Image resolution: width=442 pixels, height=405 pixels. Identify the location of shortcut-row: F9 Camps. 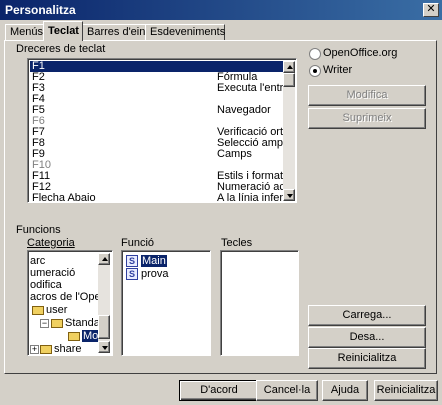
(156, 154).